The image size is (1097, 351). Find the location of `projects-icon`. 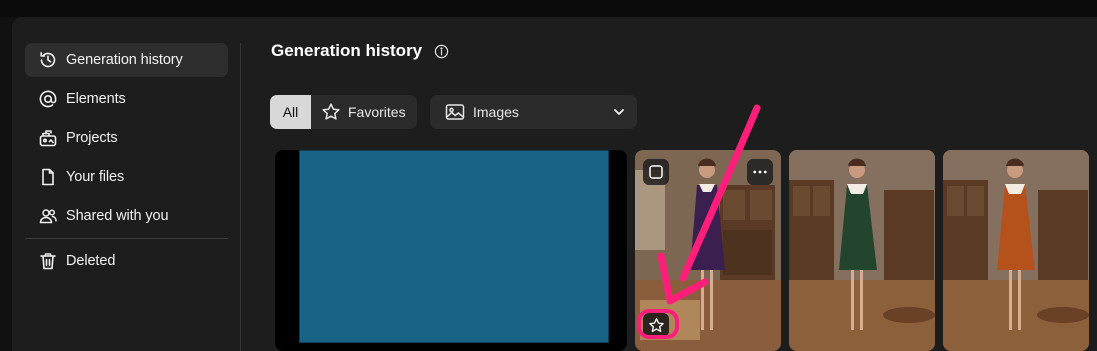

projects-icon is located at coordinates (48, 138).